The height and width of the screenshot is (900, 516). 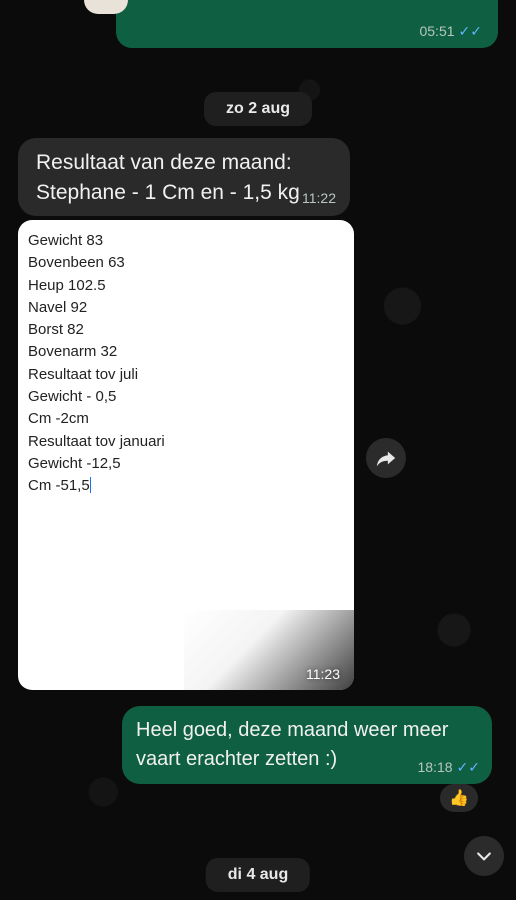 I want to click on message-time: 11:23, so click(x=323, y=674).